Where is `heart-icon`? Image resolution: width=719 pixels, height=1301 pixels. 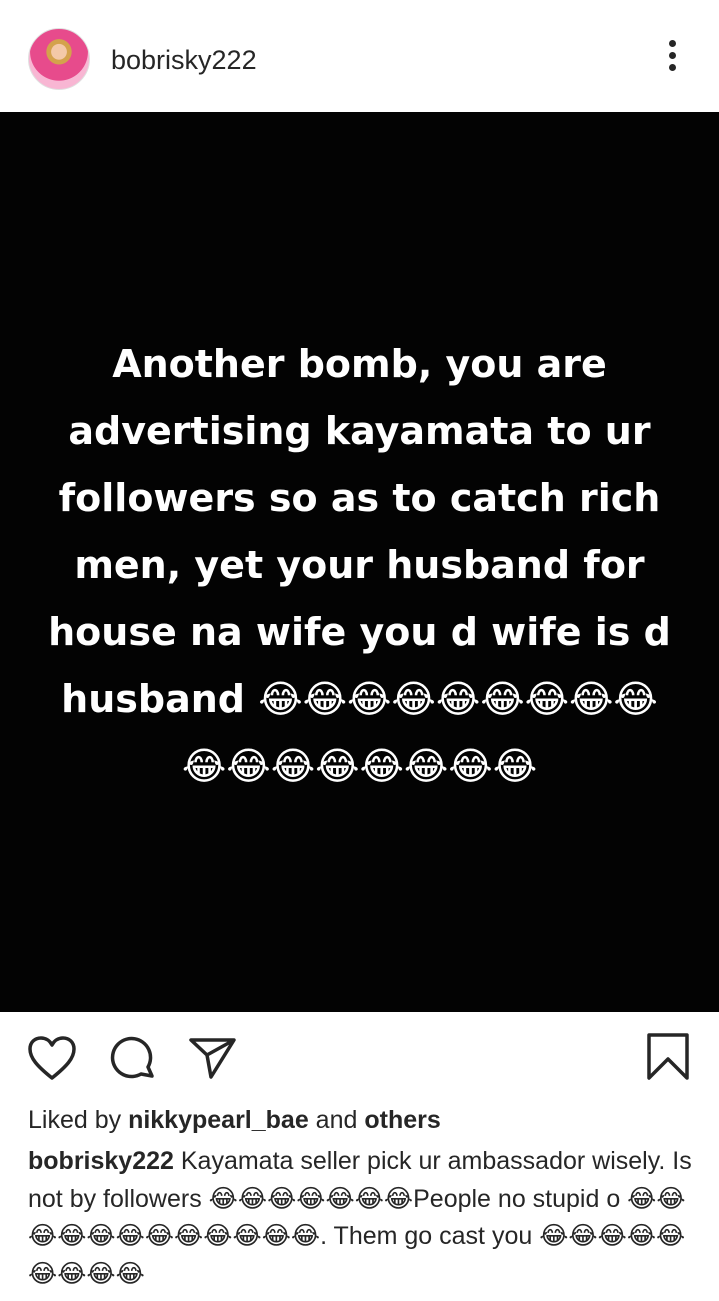
heart-icon is located at coordinates (52, 1059).